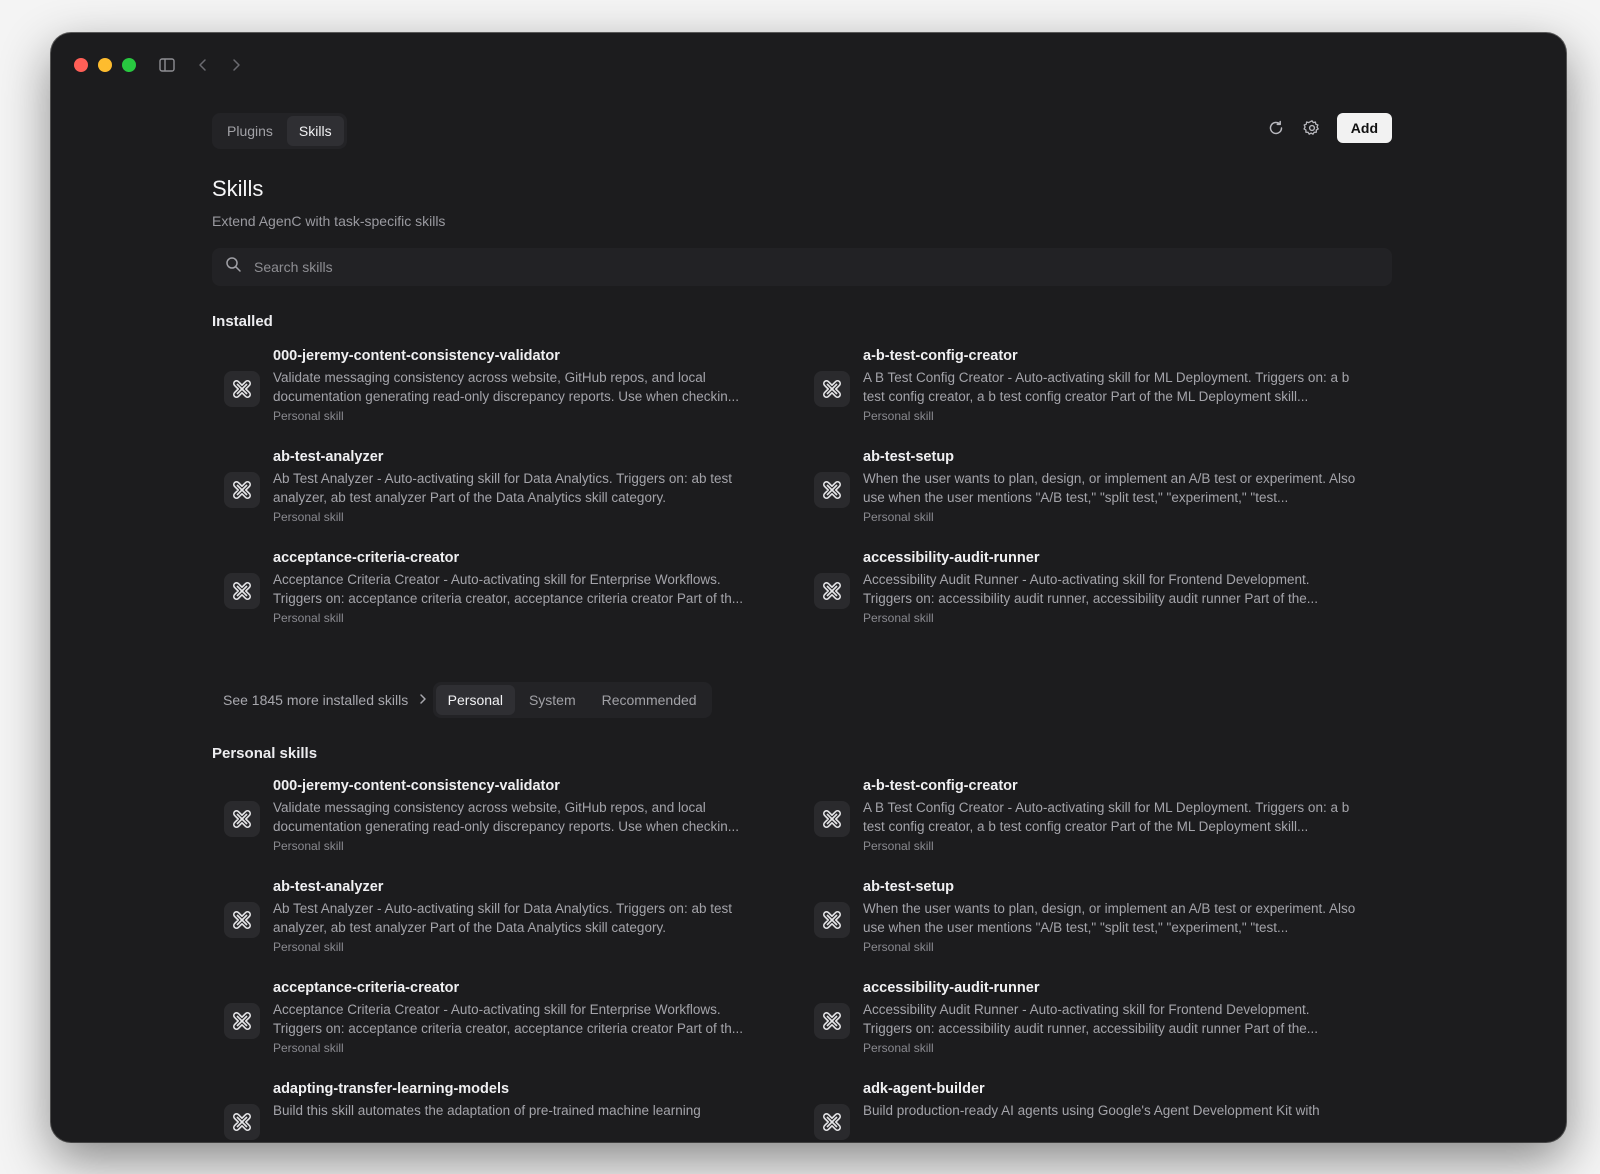 This screenshot has height=1174, width=1600. What do you see at coordinates (475, 700) in the screenshot?
I see `tab-personal: Personal` at bounding box center [475, 700].